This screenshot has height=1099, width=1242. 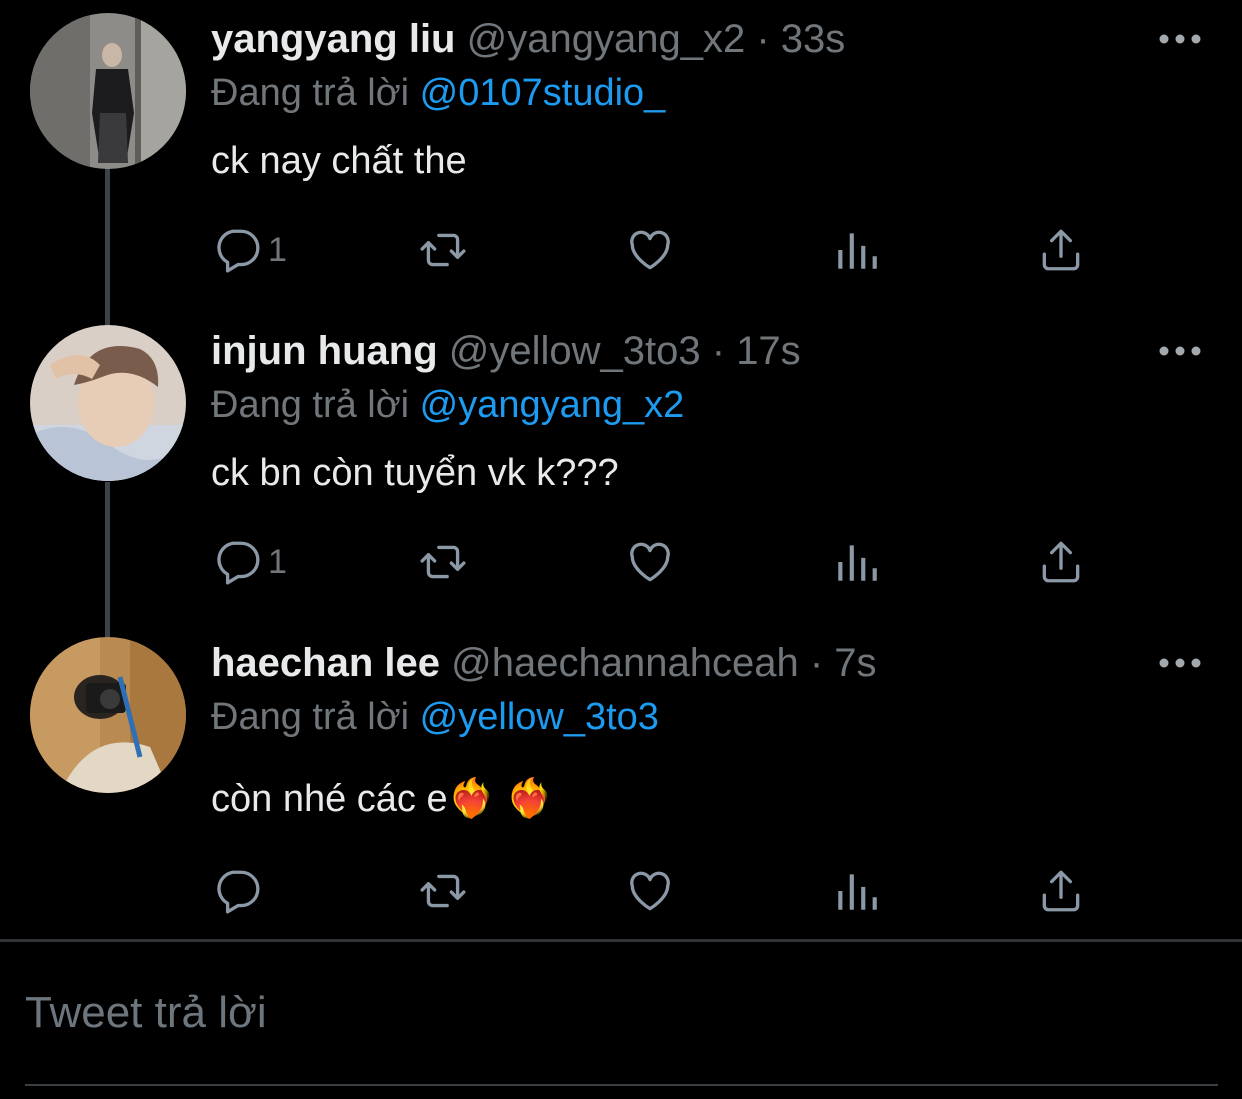 I want to click on replying-to: Đang trả lời @0107studio_, so click(x=438, y=93).